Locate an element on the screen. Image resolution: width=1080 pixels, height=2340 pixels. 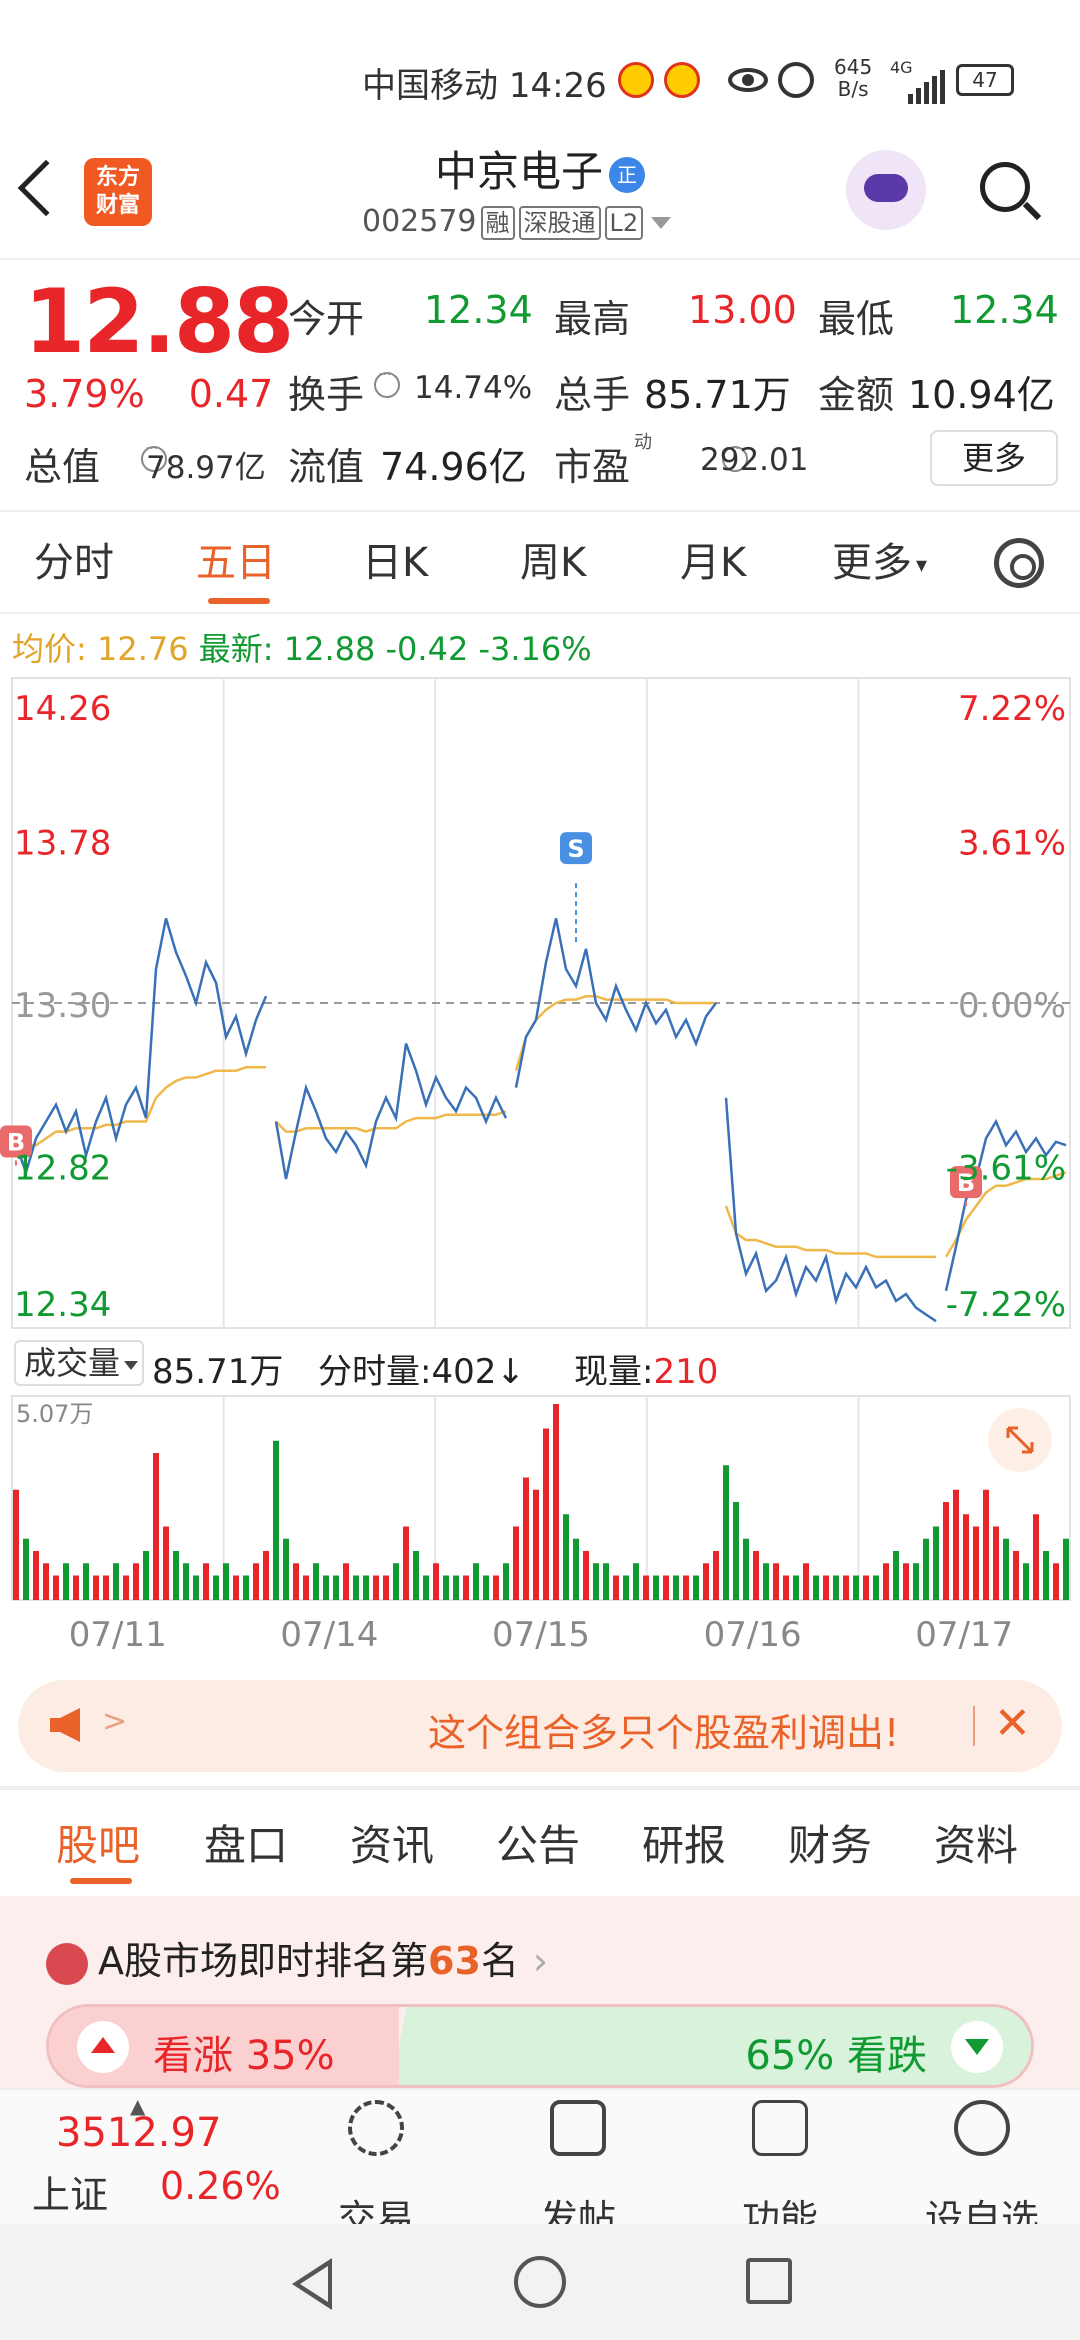
tab-research: 研报 is located at coordinates (684, 1842).